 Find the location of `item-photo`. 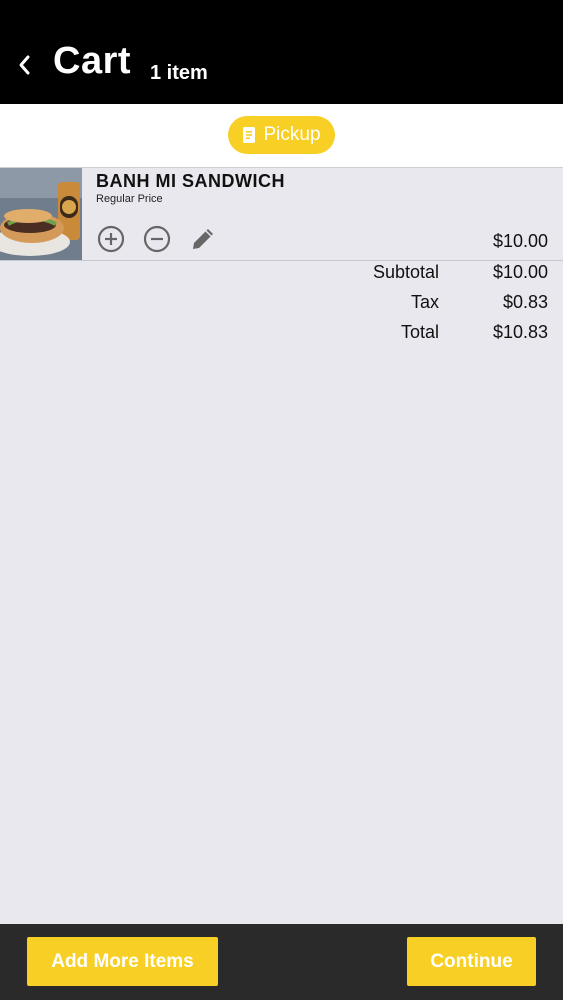

item-photo is located at coordinates (41, 214).